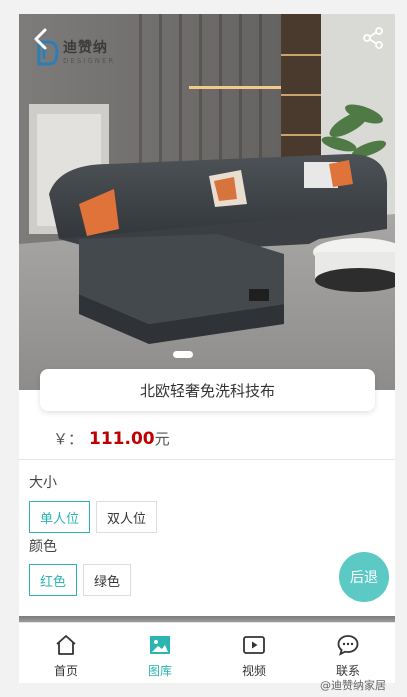  Describe the element at coordinates (373, 38) in the screenshot. I see `share-icon` at that location.